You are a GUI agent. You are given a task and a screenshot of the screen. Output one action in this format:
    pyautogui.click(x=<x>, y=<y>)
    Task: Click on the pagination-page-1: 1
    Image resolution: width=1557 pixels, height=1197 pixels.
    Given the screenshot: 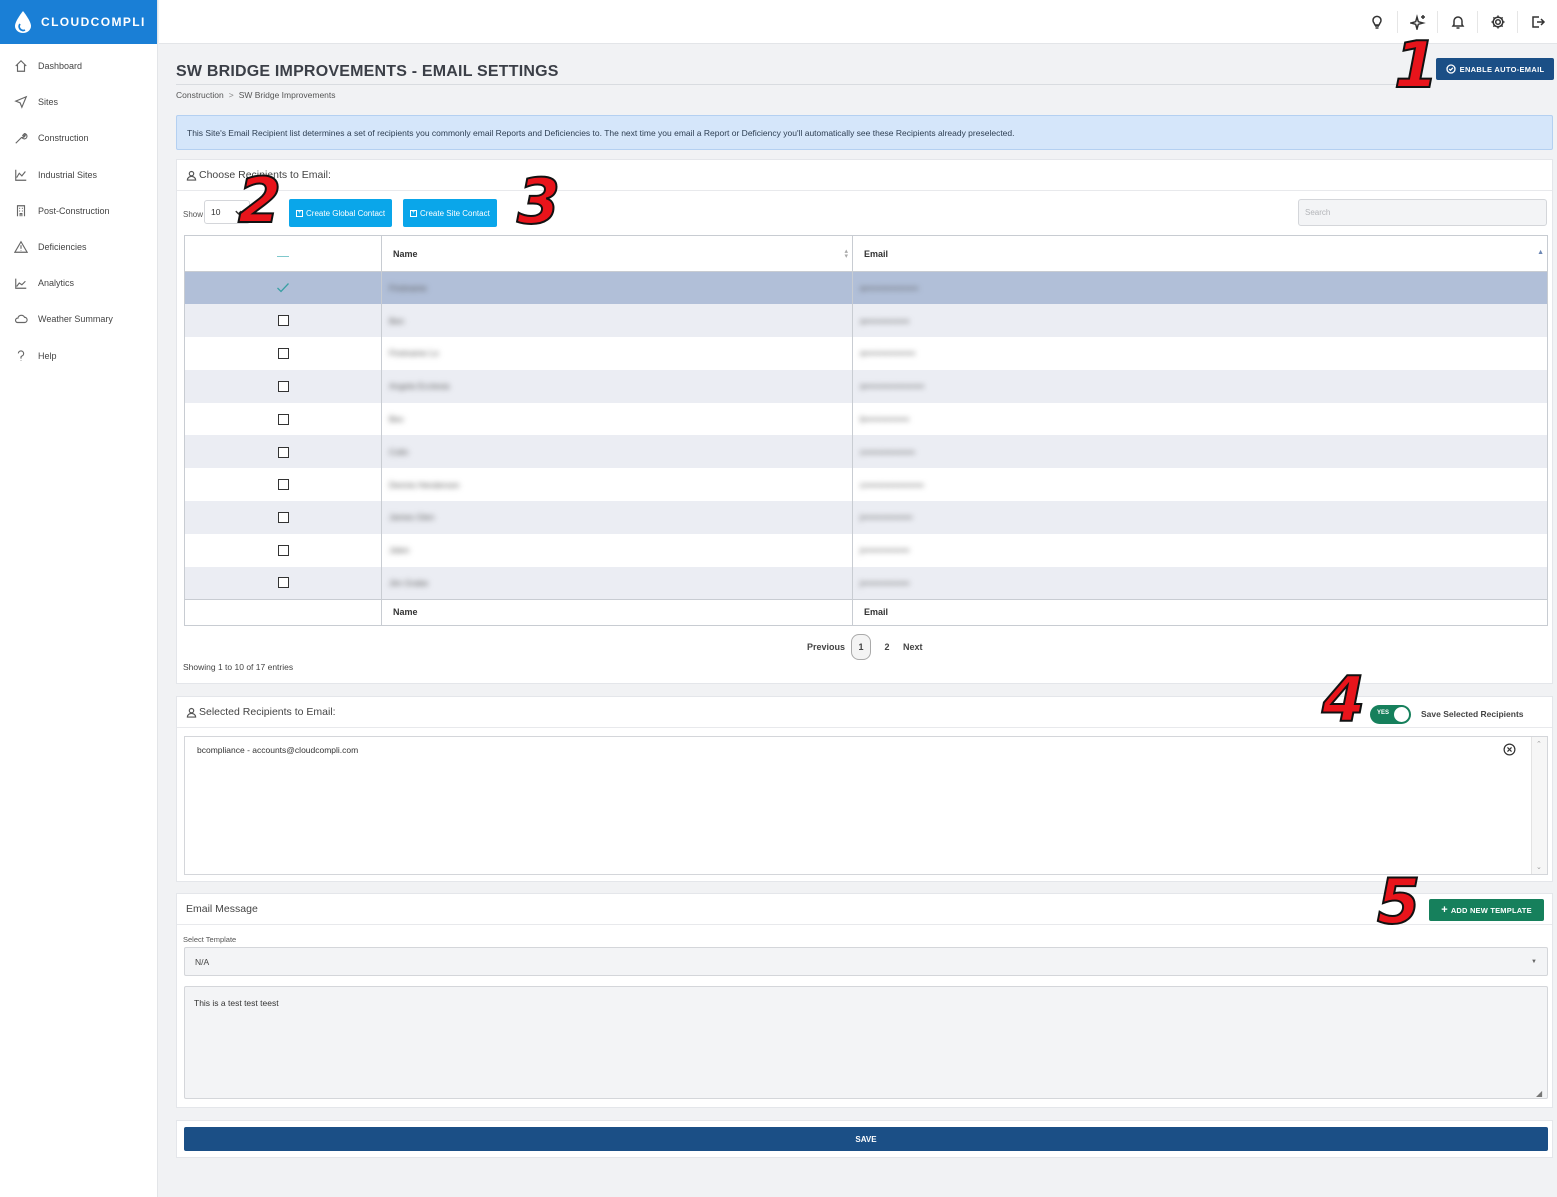 What is the action you would take?
    pyautogui.click(x=861, y=647)
    